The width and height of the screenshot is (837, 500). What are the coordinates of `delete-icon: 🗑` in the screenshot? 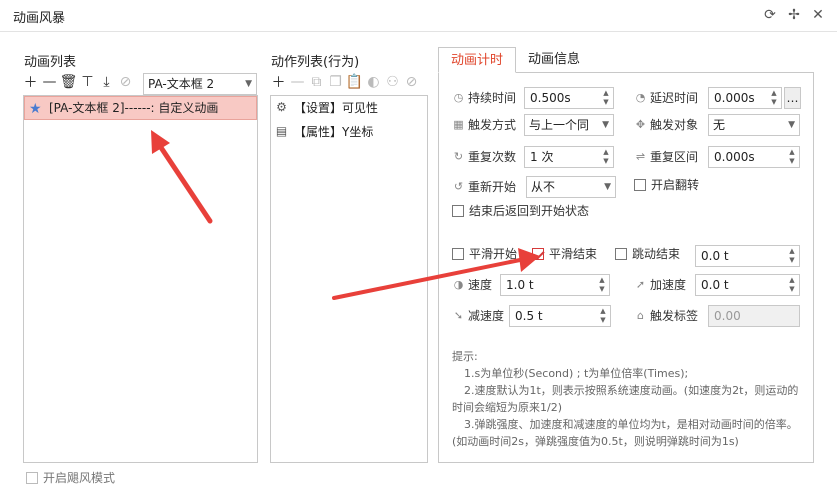 It's located at (69, 81).